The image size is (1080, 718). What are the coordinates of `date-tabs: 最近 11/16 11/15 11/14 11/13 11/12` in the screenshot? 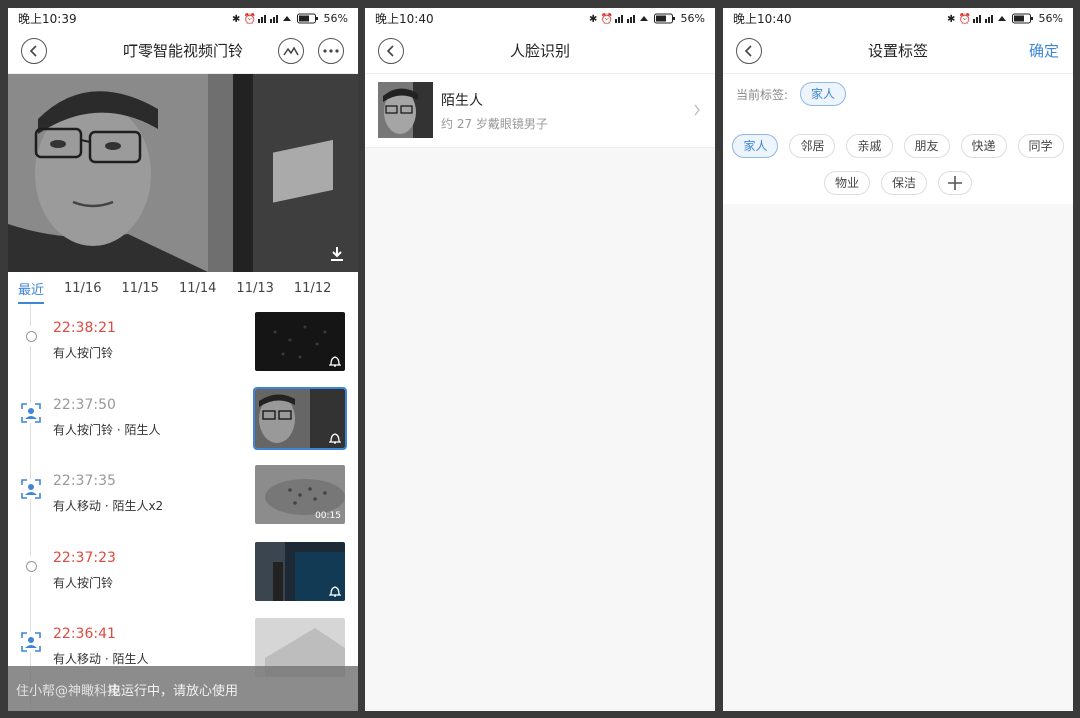 It's located at (183, 288).